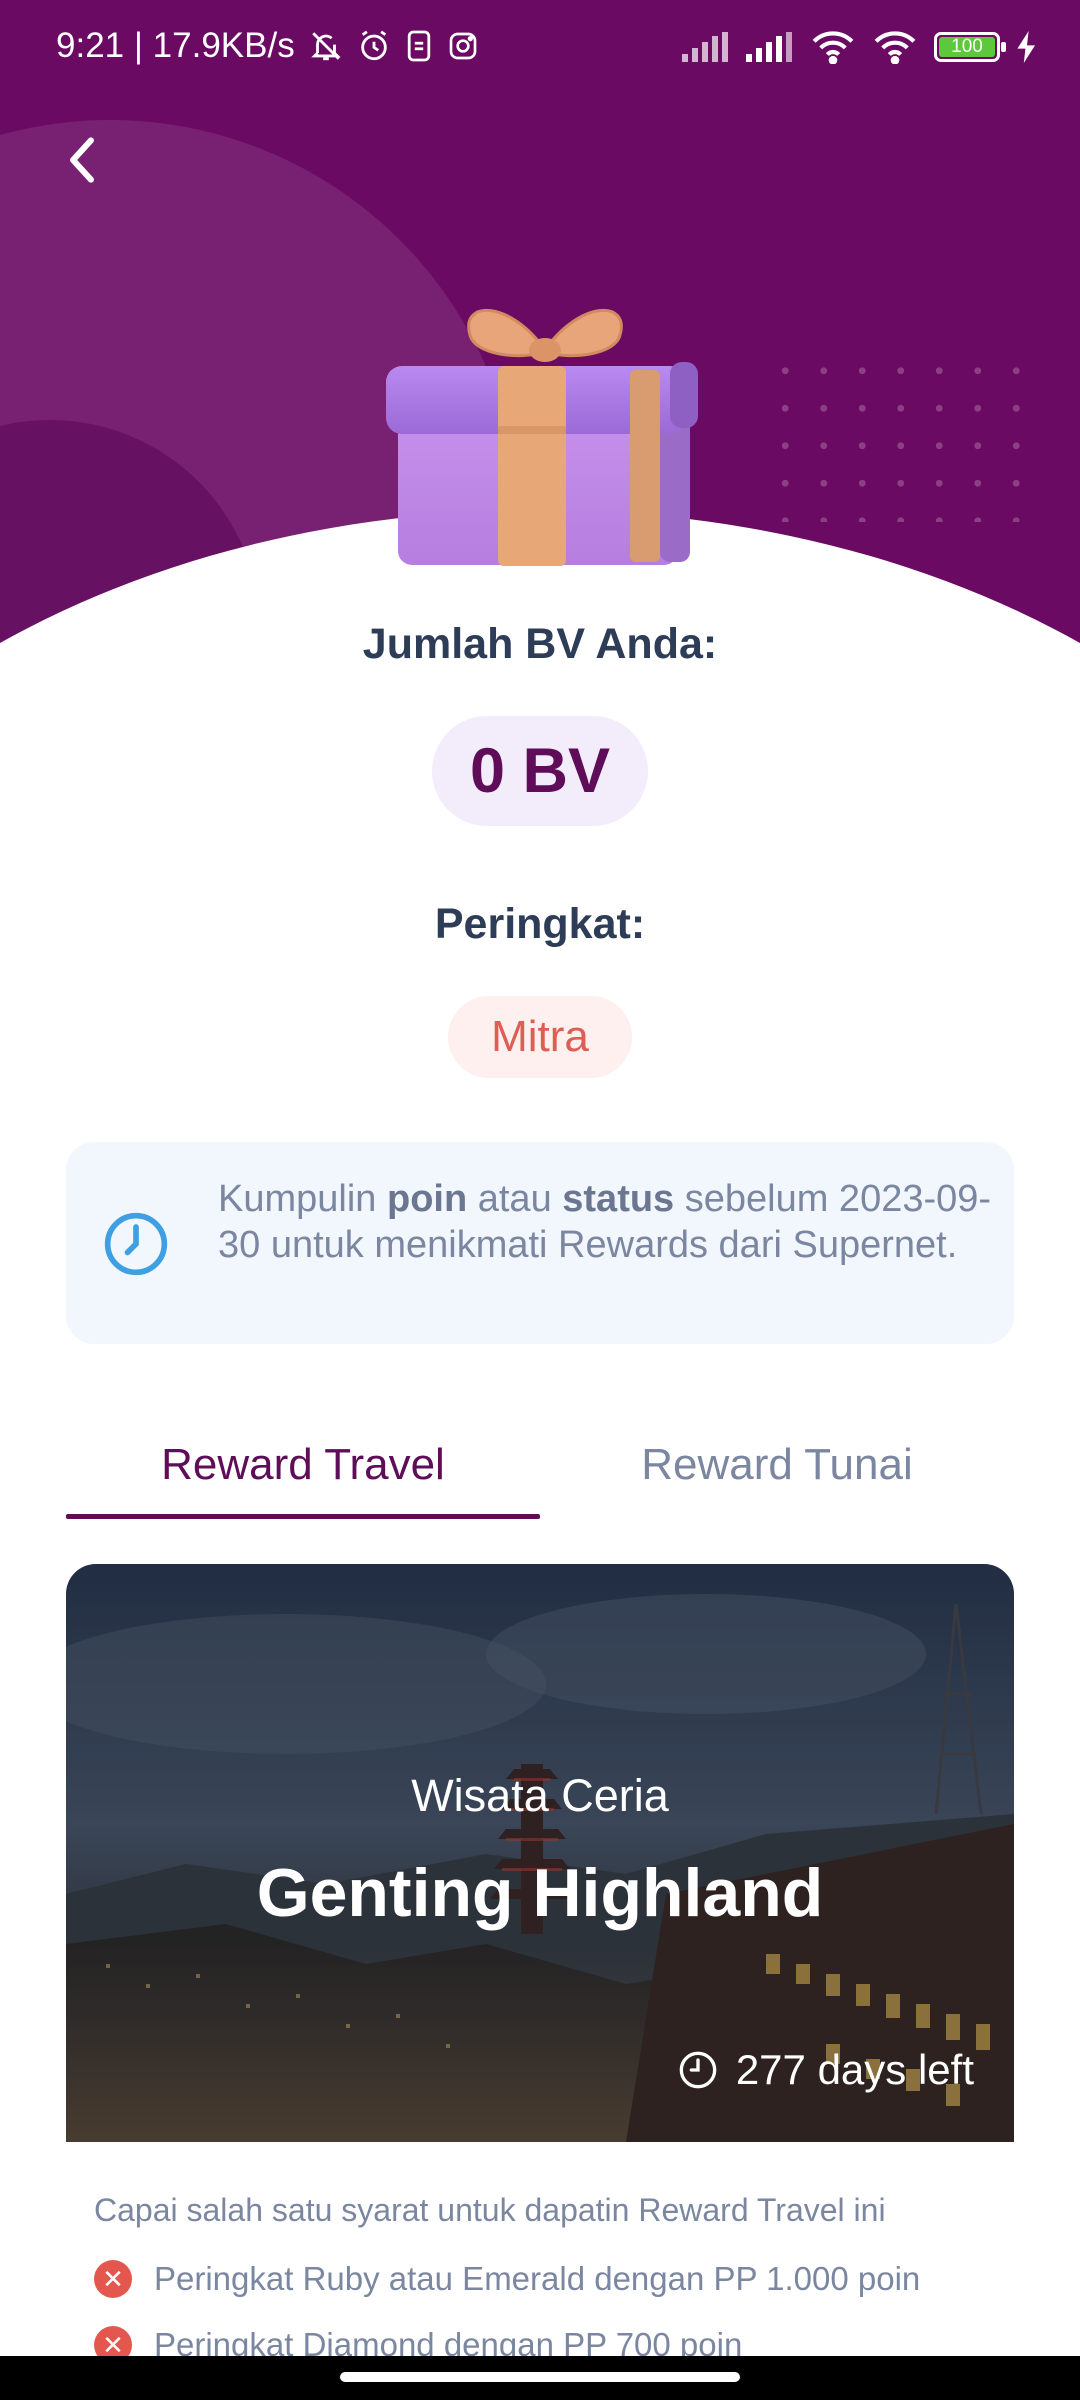  I want to click on back-button, so click(82, 160).